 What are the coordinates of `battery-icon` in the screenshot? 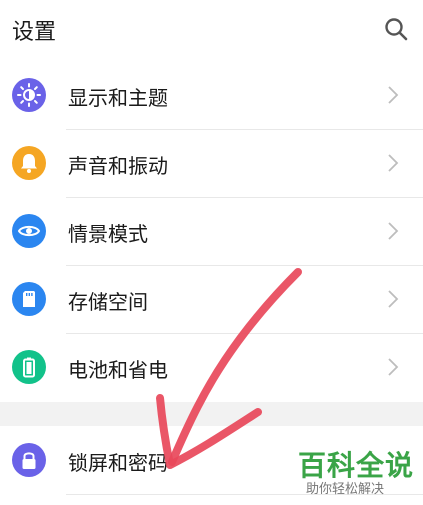 It's located at (29, 367).